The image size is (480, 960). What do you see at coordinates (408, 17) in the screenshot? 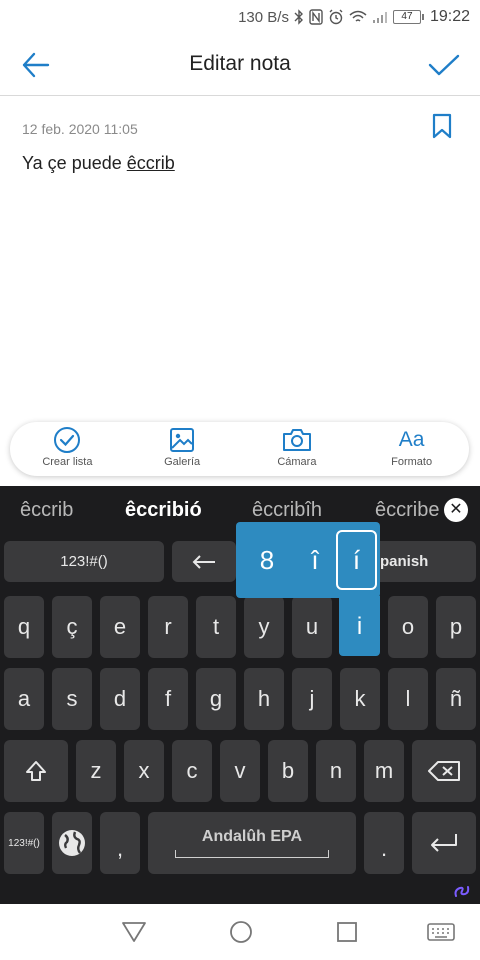
I see `battery-icon: 47` at bounding box center [408, 17].